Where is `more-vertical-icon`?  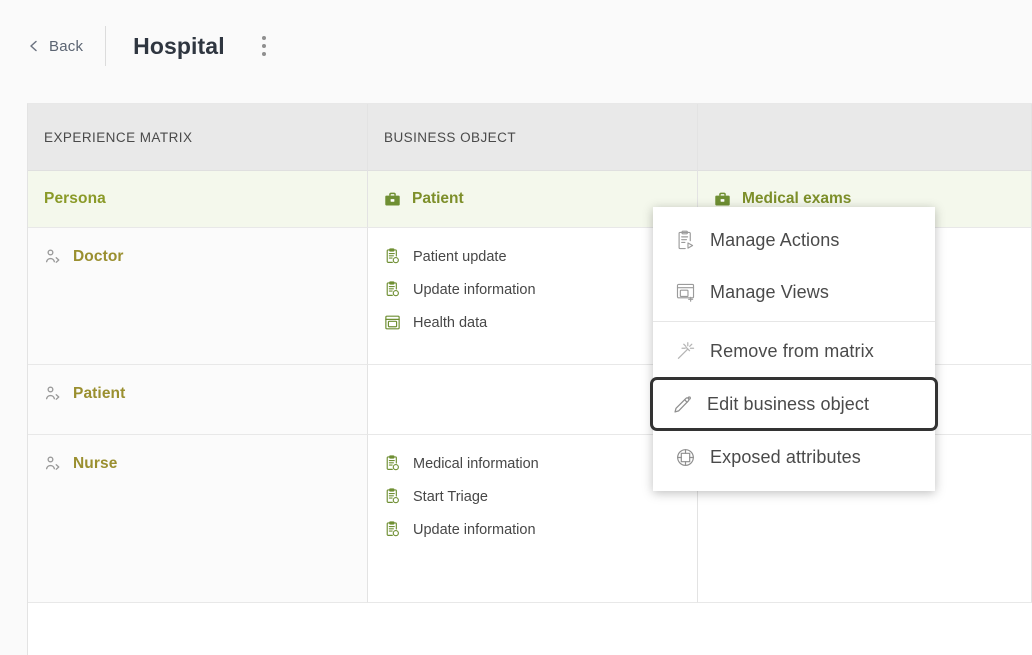 more-vertical-icon is located at coordinates (264, 46).